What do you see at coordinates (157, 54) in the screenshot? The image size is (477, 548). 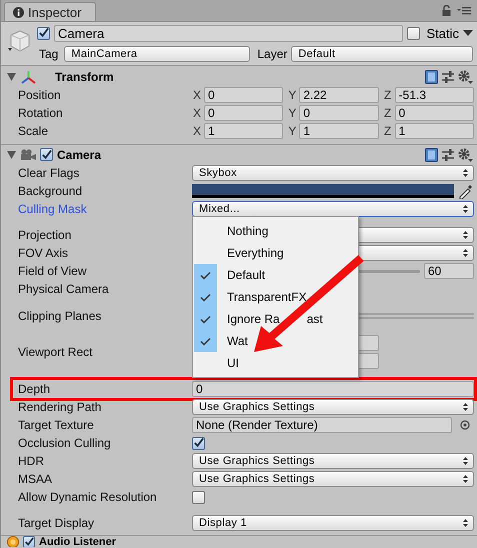 I see `tag-dropdown: MainCamera` at bounding box center [157, 54].